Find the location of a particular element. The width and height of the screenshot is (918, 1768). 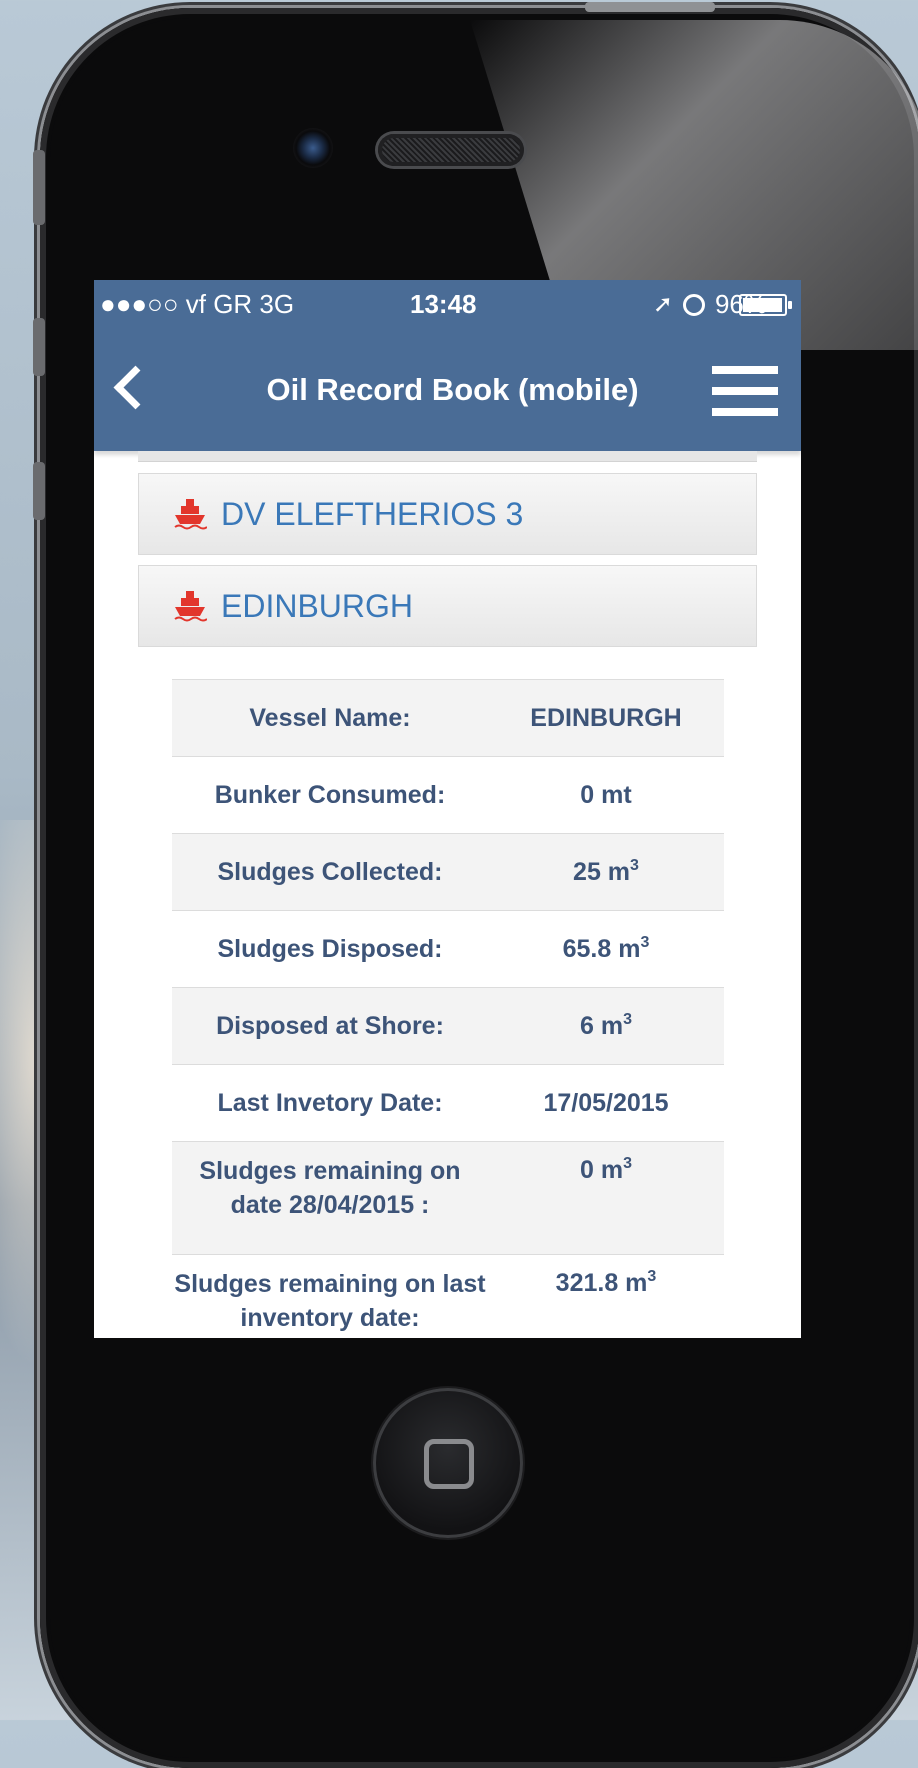

table-row: Sludges Collected: 25 m3 is located at coordinates (448, 872).